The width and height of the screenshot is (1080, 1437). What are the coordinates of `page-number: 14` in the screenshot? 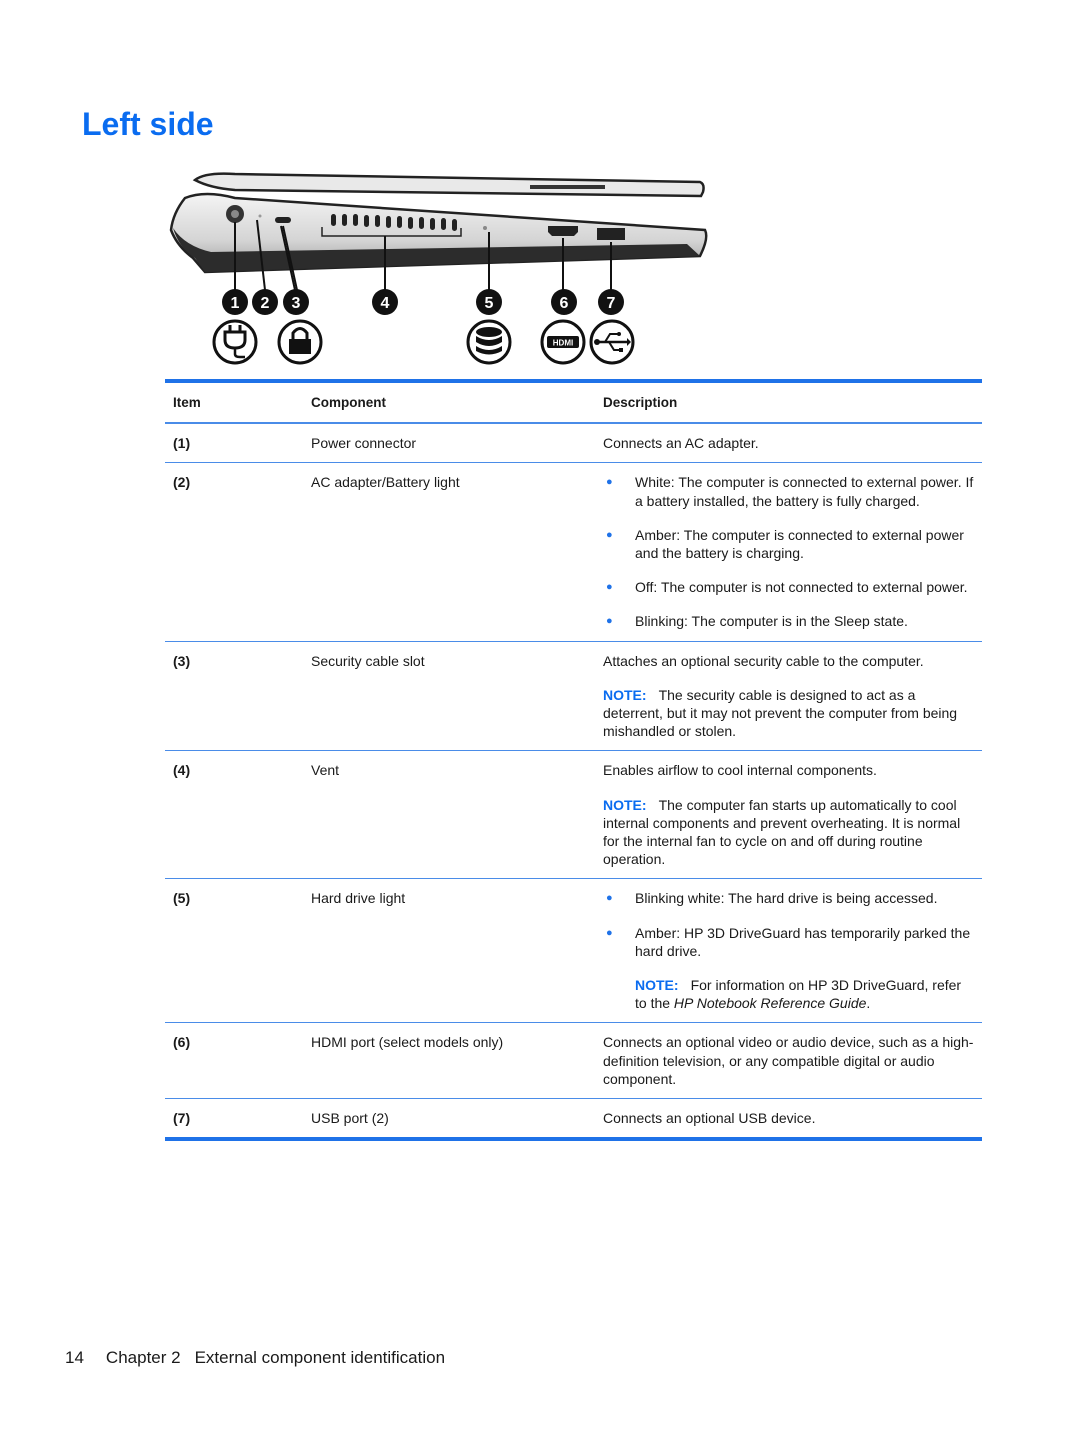 It's located at (74, 1357).